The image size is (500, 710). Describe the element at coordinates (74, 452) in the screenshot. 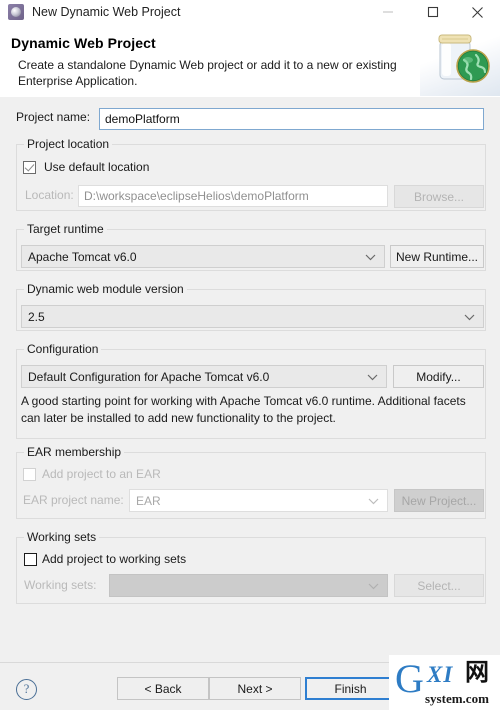

I see `ear-membership-group-title: EAR membership` at that location.